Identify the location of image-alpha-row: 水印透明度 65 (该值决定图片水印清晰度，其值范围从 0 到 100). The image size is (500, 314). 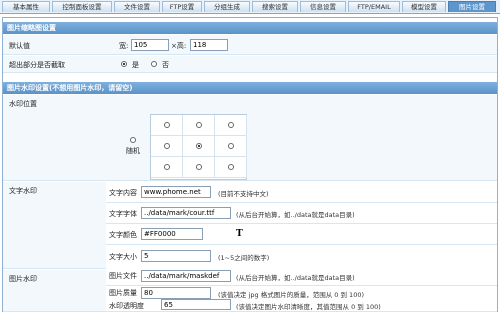
(301, 305).